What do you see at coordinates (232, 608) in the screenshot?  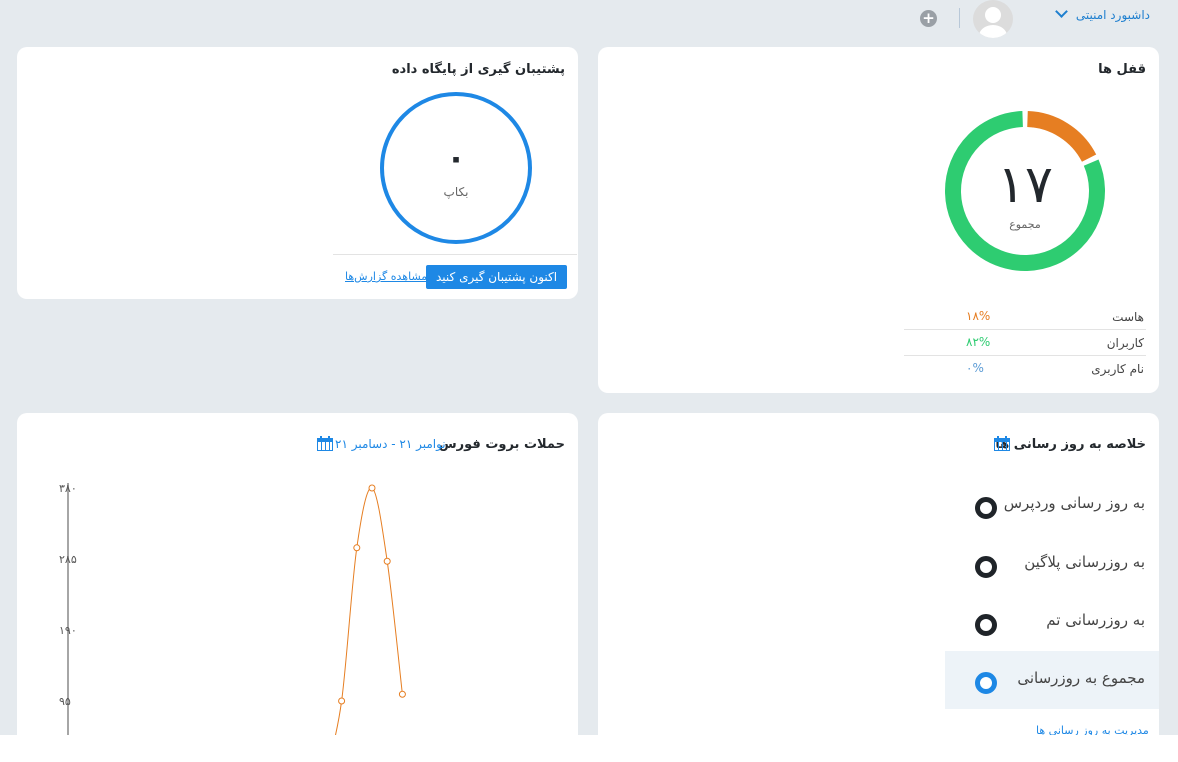 I see `brute-force-chart: ۳۸۰ ۲۸۵ ۱۹۰ ۹۵` at bounding box center [232, 608].